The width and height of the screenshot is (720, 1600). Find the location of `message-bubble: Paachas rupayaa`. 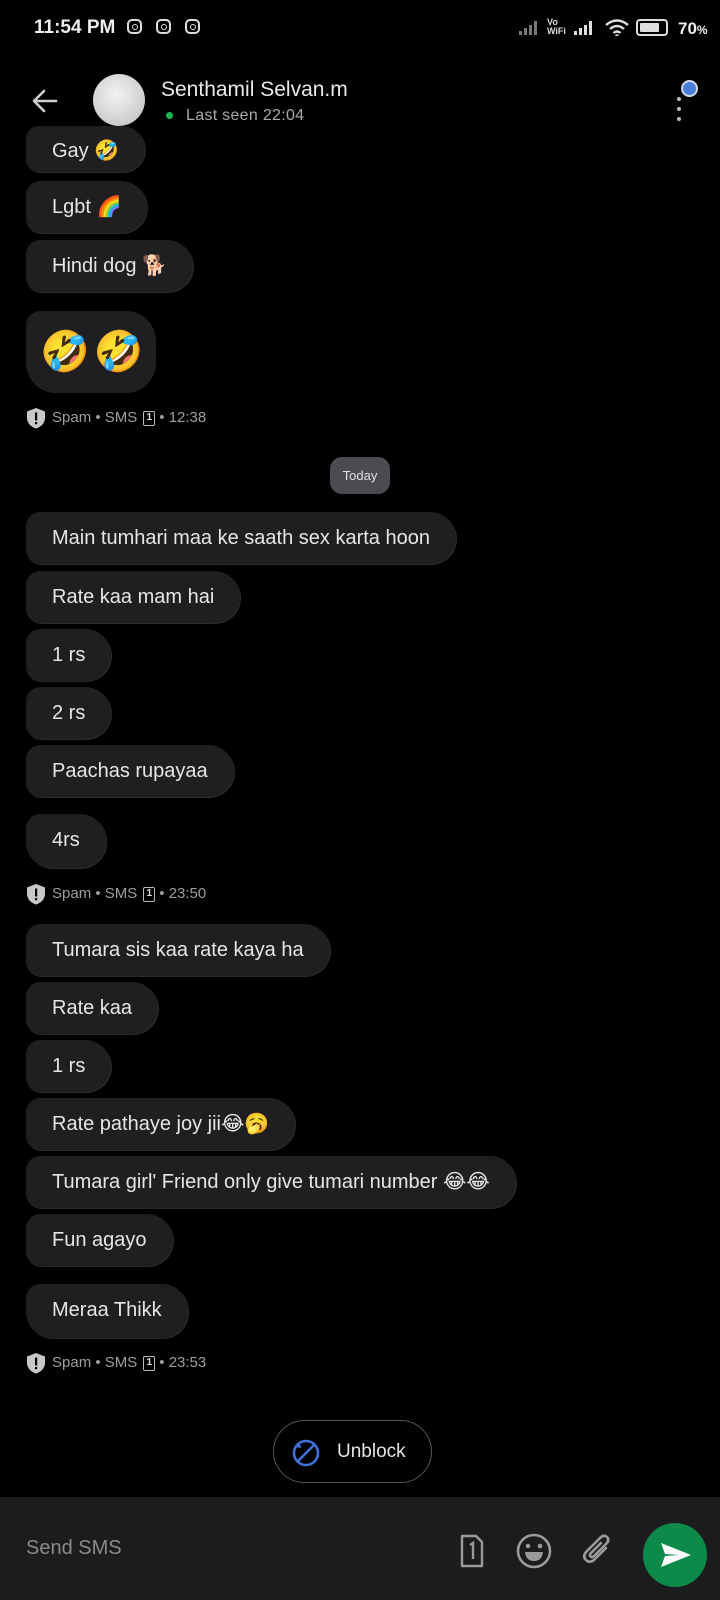

message-bubble: Paachas rupayaa is located at coordinates (130, 771).